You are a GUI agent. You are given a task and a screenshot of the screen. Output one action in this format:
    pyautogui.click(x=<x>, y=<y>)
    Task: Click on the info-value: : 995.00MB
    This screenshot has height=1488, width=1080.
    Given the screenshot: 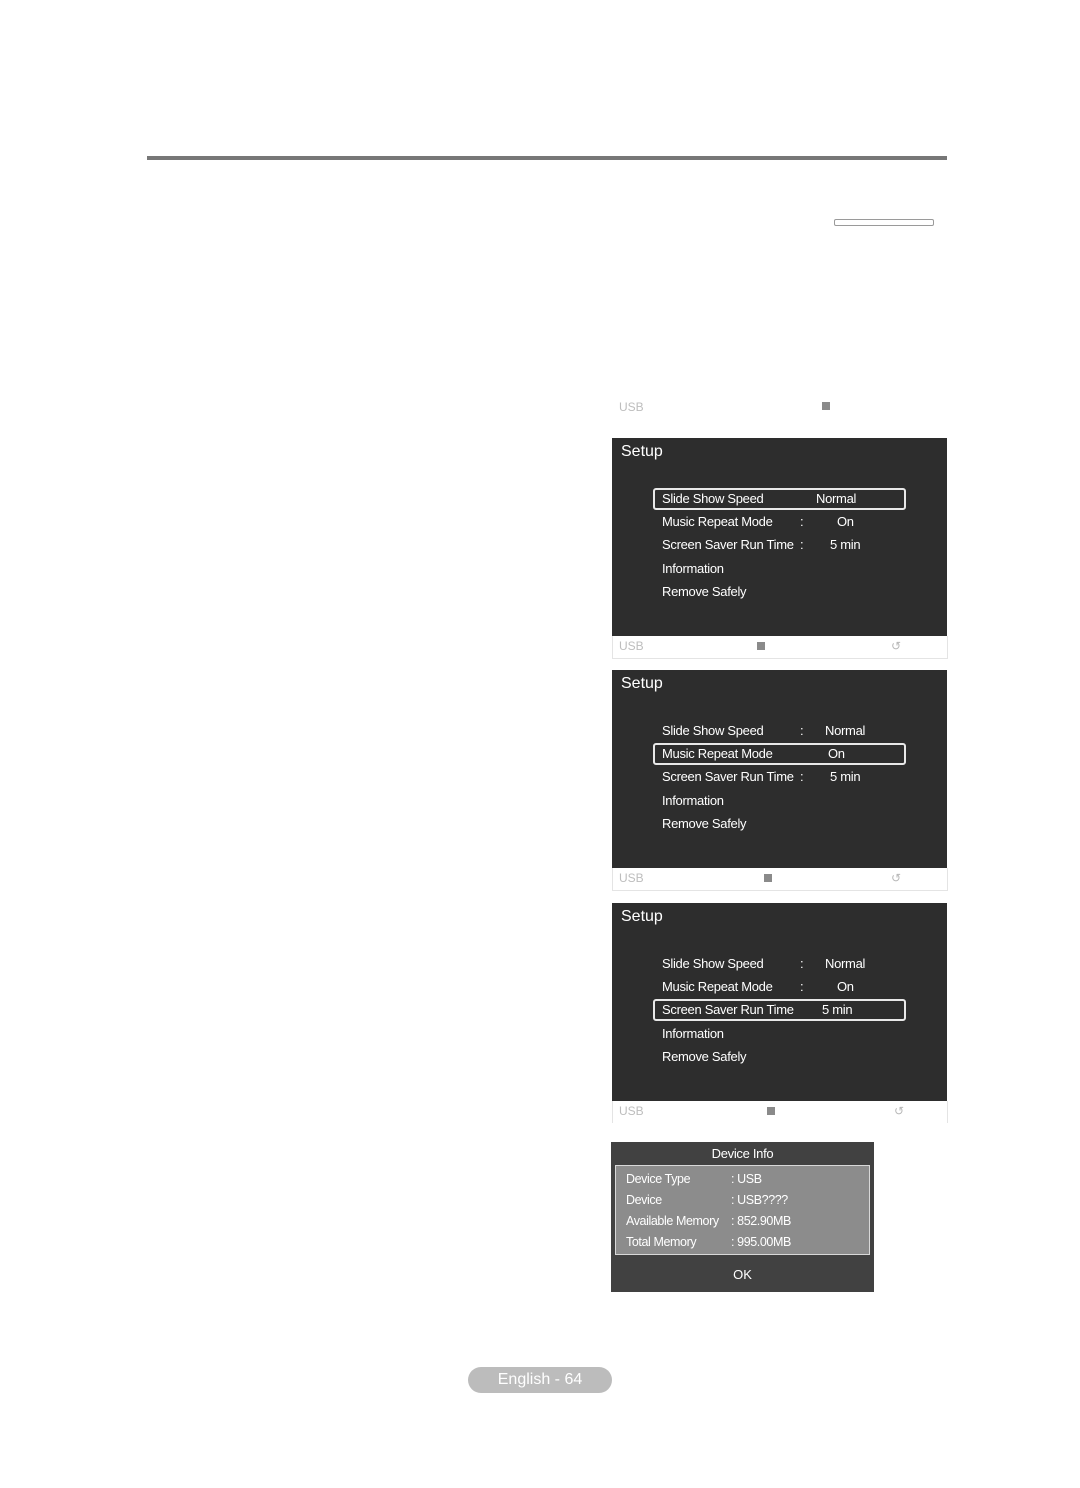 What is the action you would take?
    pyautogui.click(x=761, y=1242)
    